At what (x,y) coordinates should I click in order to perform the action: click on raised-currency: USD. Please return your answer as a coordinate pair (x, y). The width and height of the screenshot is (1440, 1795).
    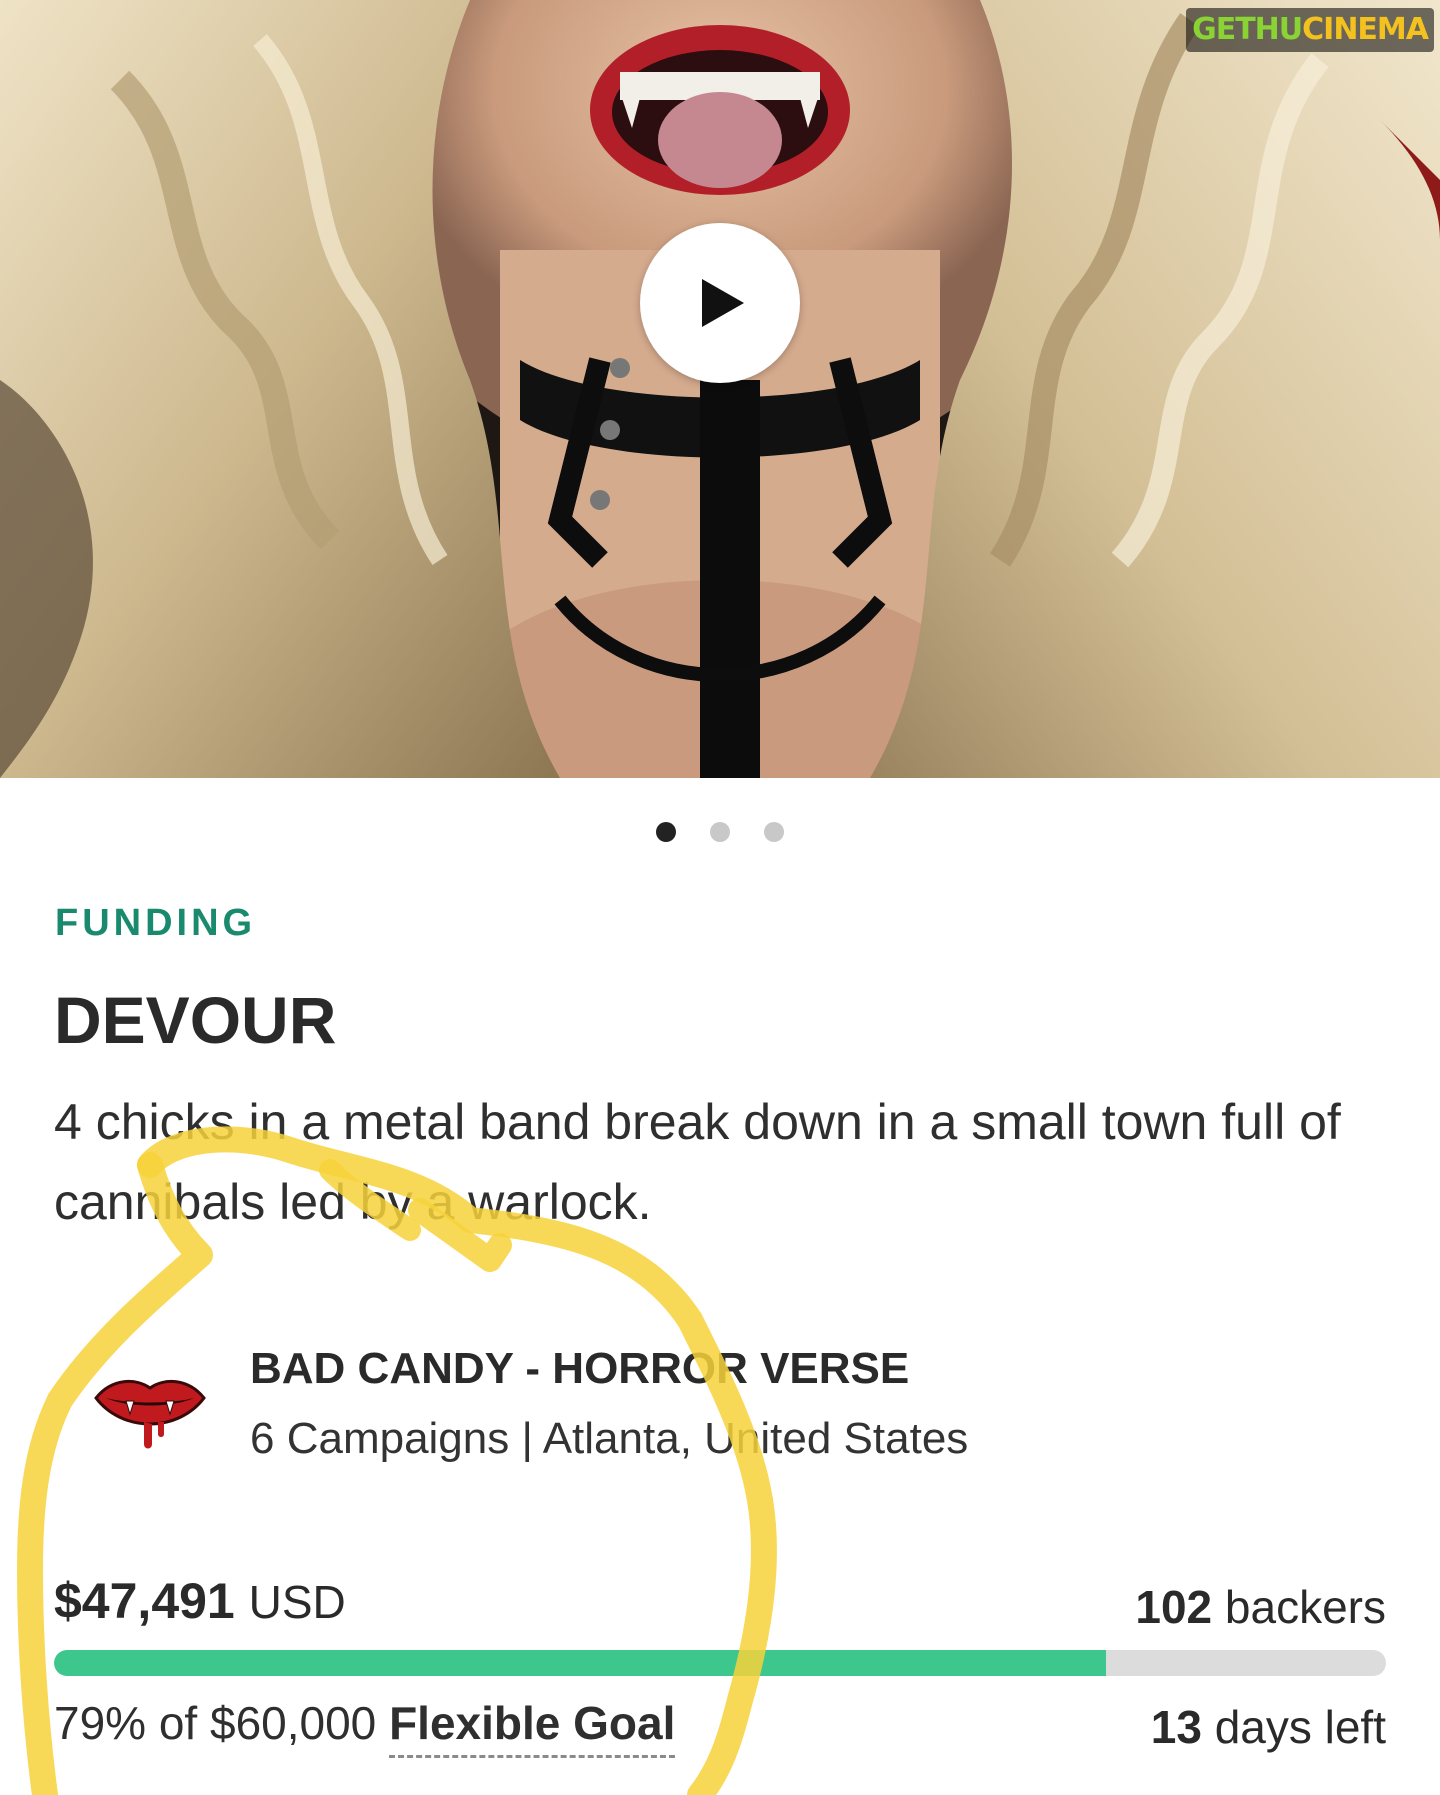
    Looking at the image, I should click on (297, 1602).